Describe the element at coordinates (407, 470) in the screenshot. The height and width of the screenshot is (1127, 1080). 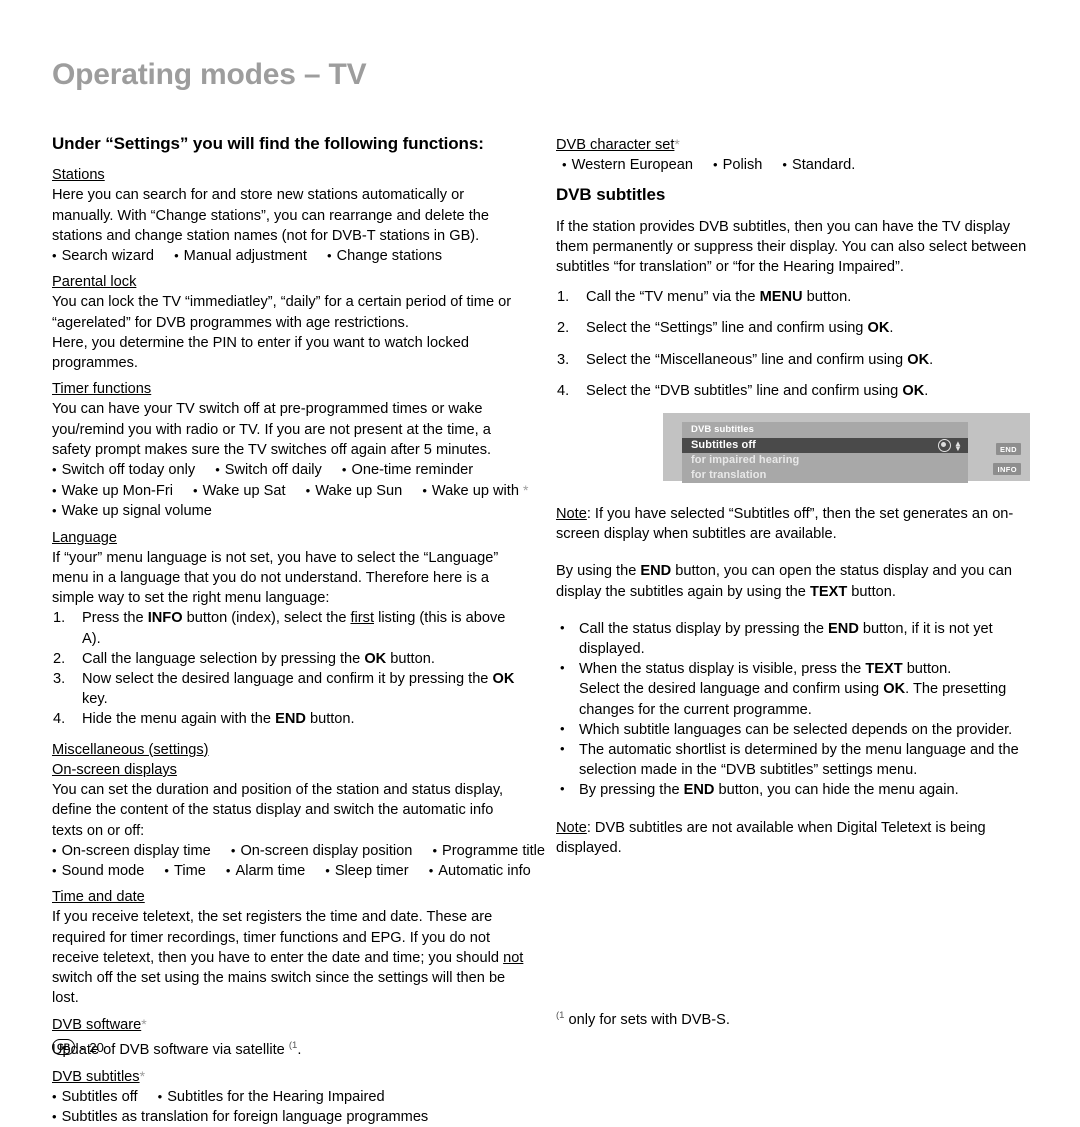
I see `bullet-item: One-time reminder` at that location.